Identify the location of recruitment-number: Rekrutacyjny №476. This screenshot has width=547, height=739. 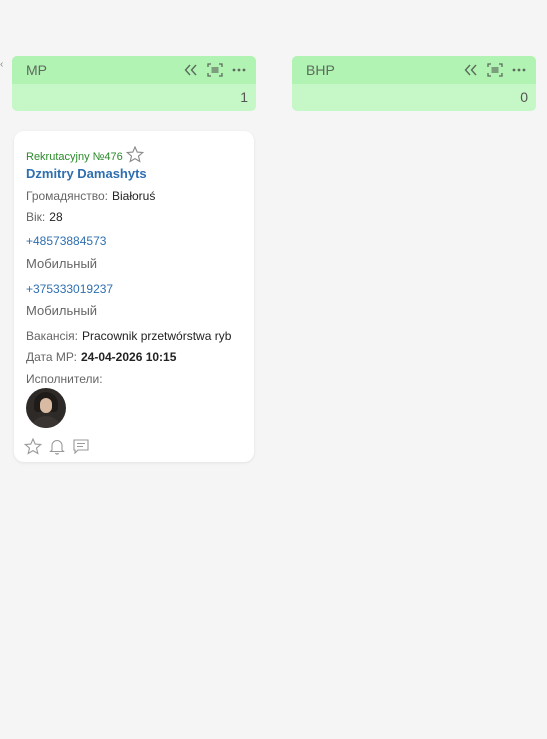
(74, 157).